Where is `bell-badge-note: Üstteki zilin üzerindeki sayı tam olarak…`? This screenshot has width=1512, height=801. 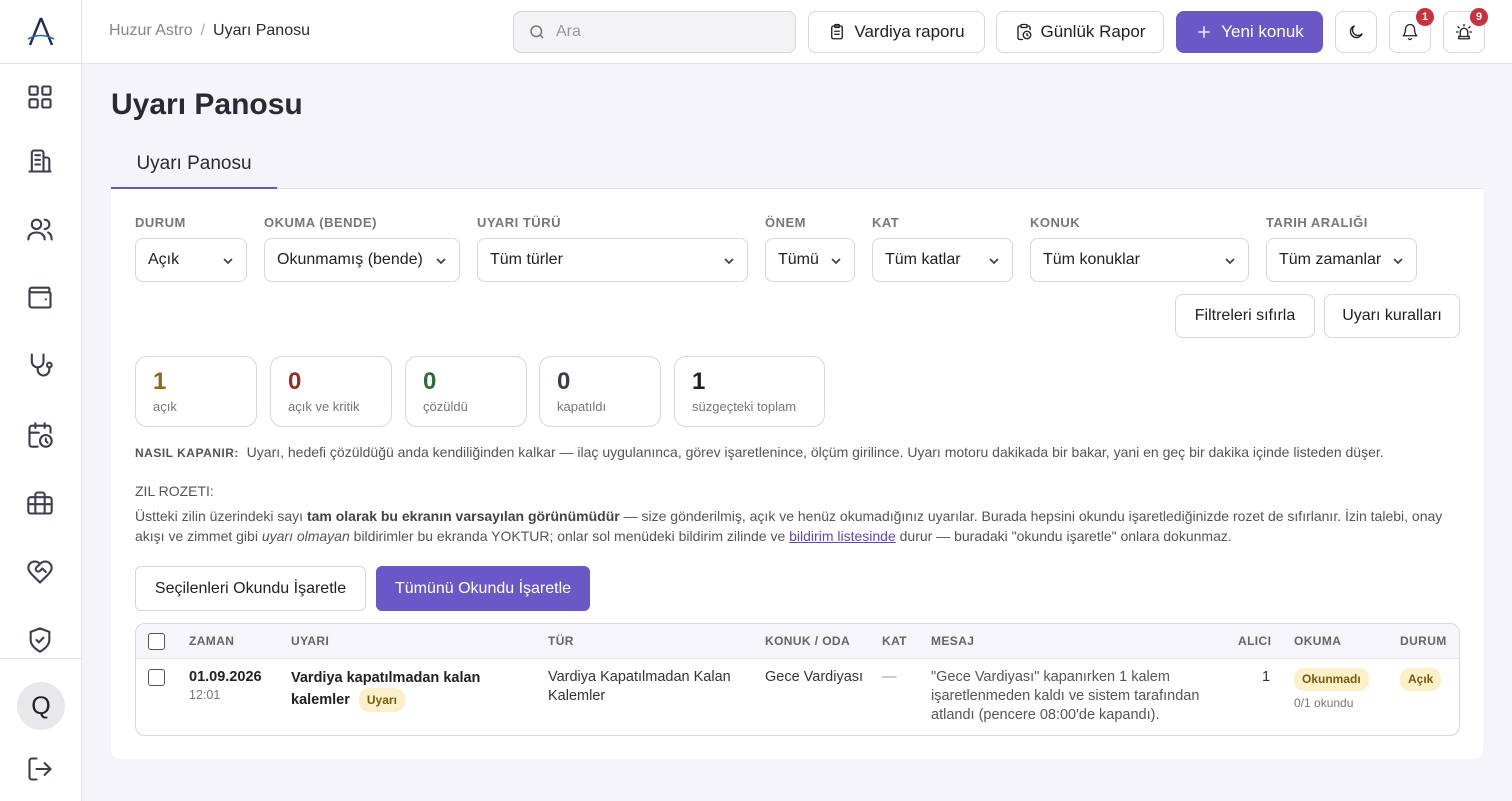
bell-badge-note: Üstteki zilin üzerindeki sayı tam olarak… is located at coordinates (797, 526).